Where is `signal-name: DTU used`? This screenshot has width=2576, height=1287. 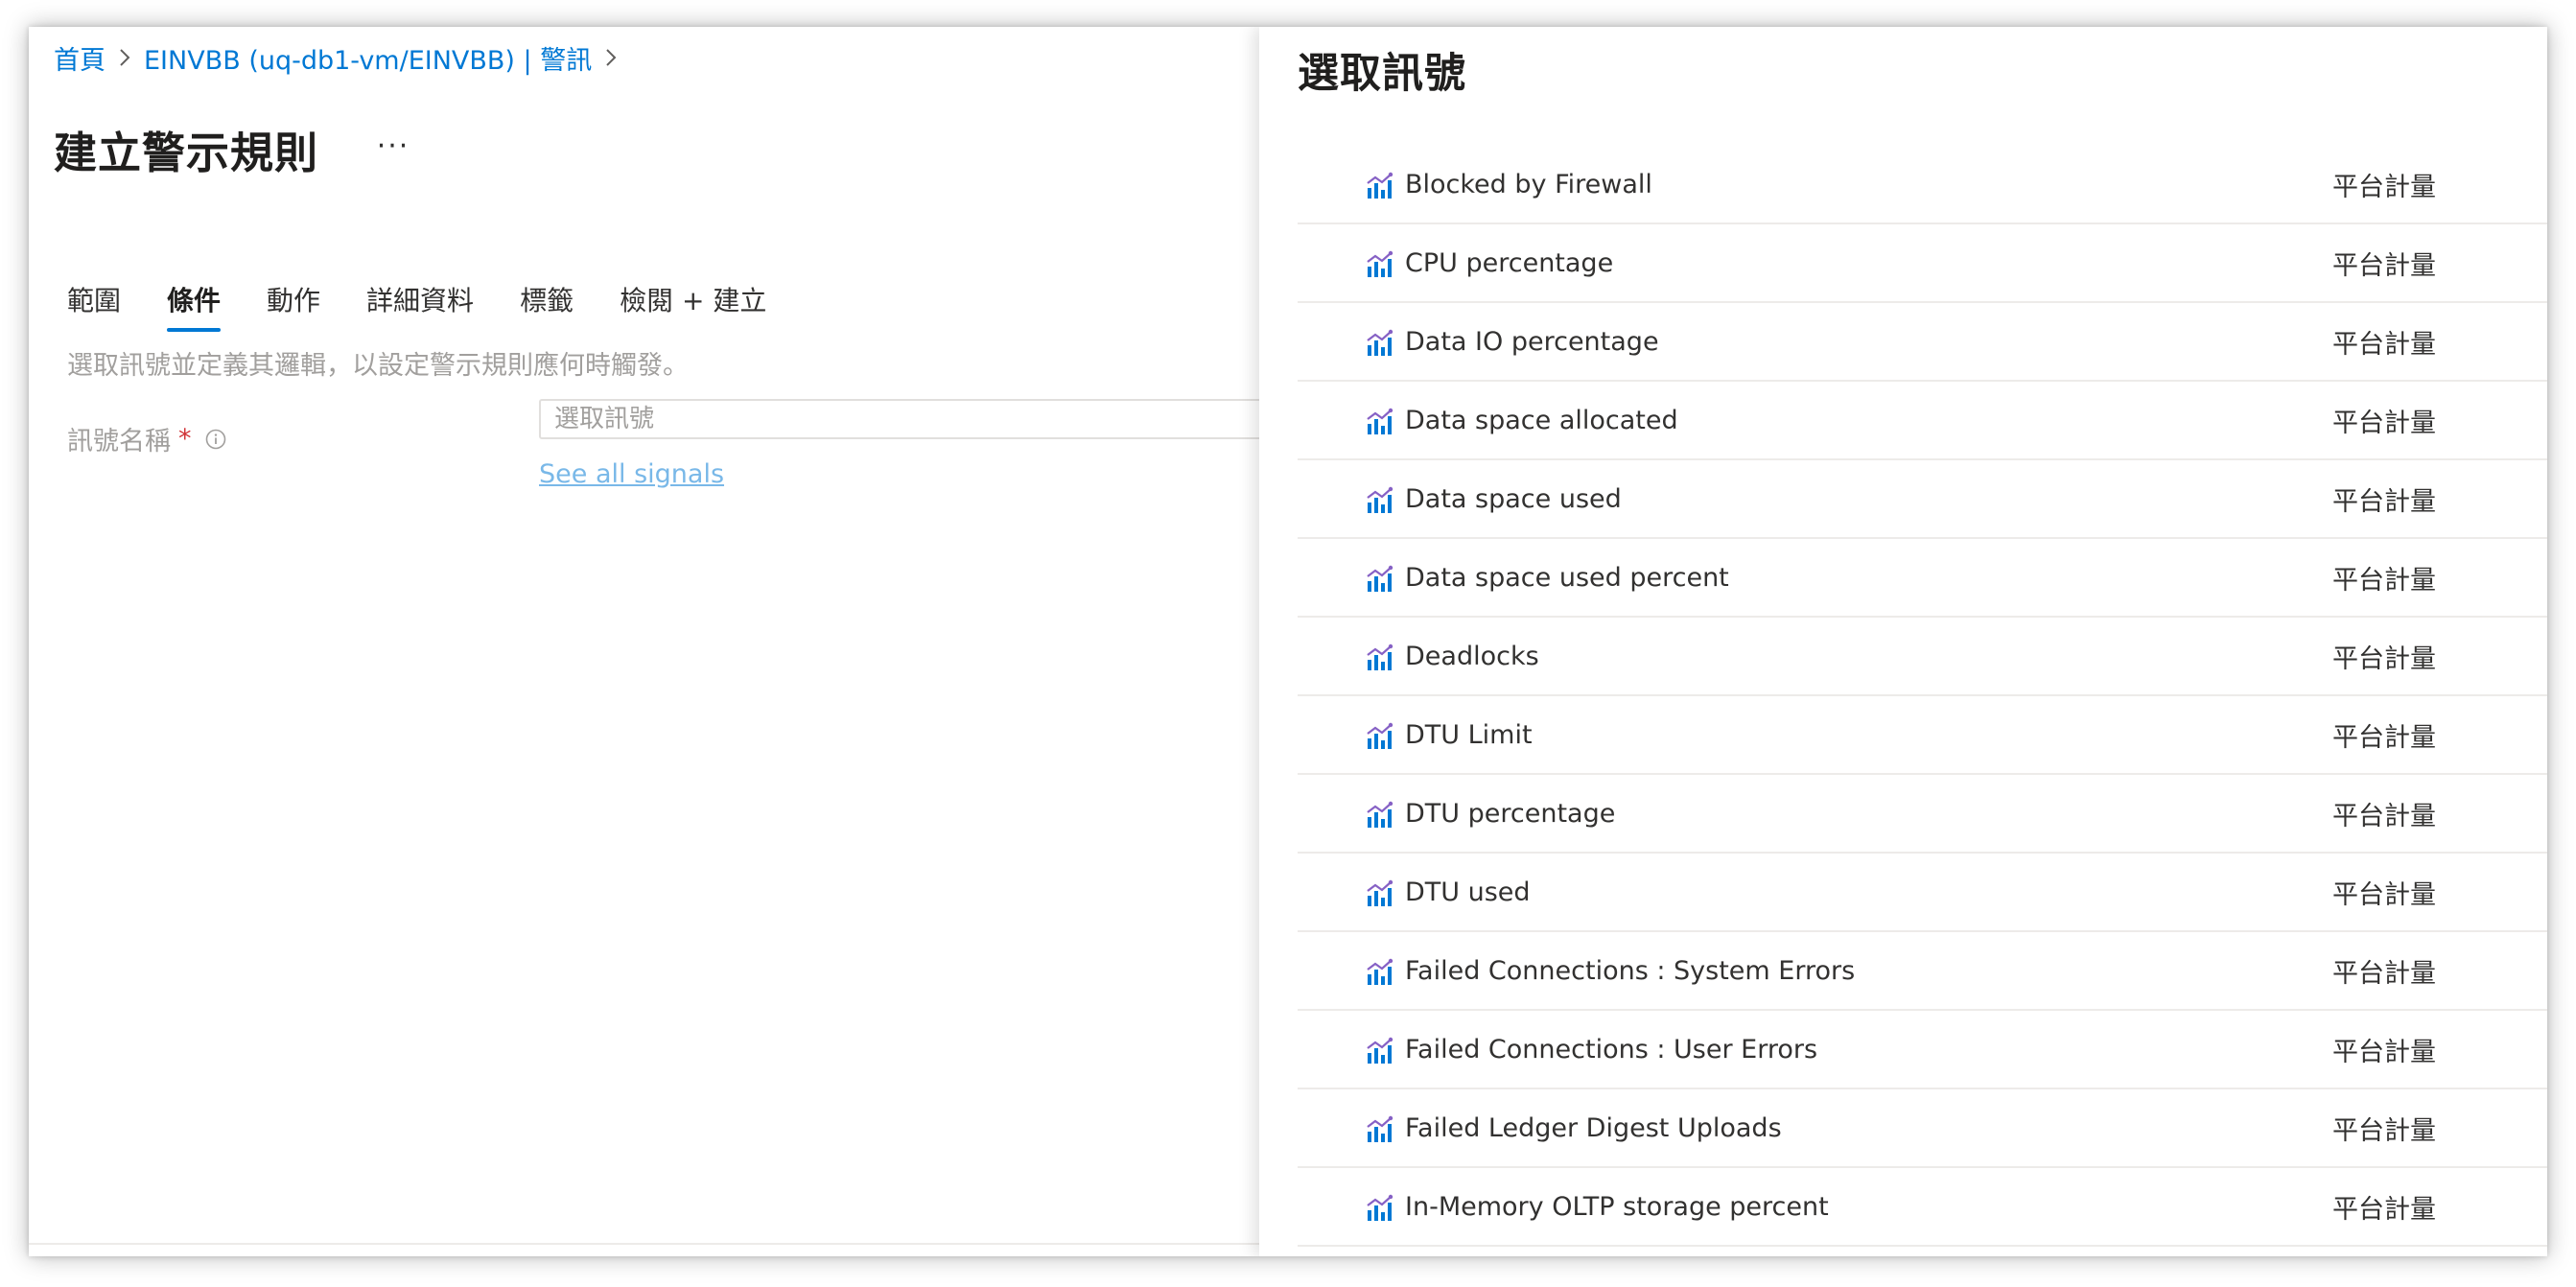 signal-name: DTU used is located at coordinates (1468, 892).